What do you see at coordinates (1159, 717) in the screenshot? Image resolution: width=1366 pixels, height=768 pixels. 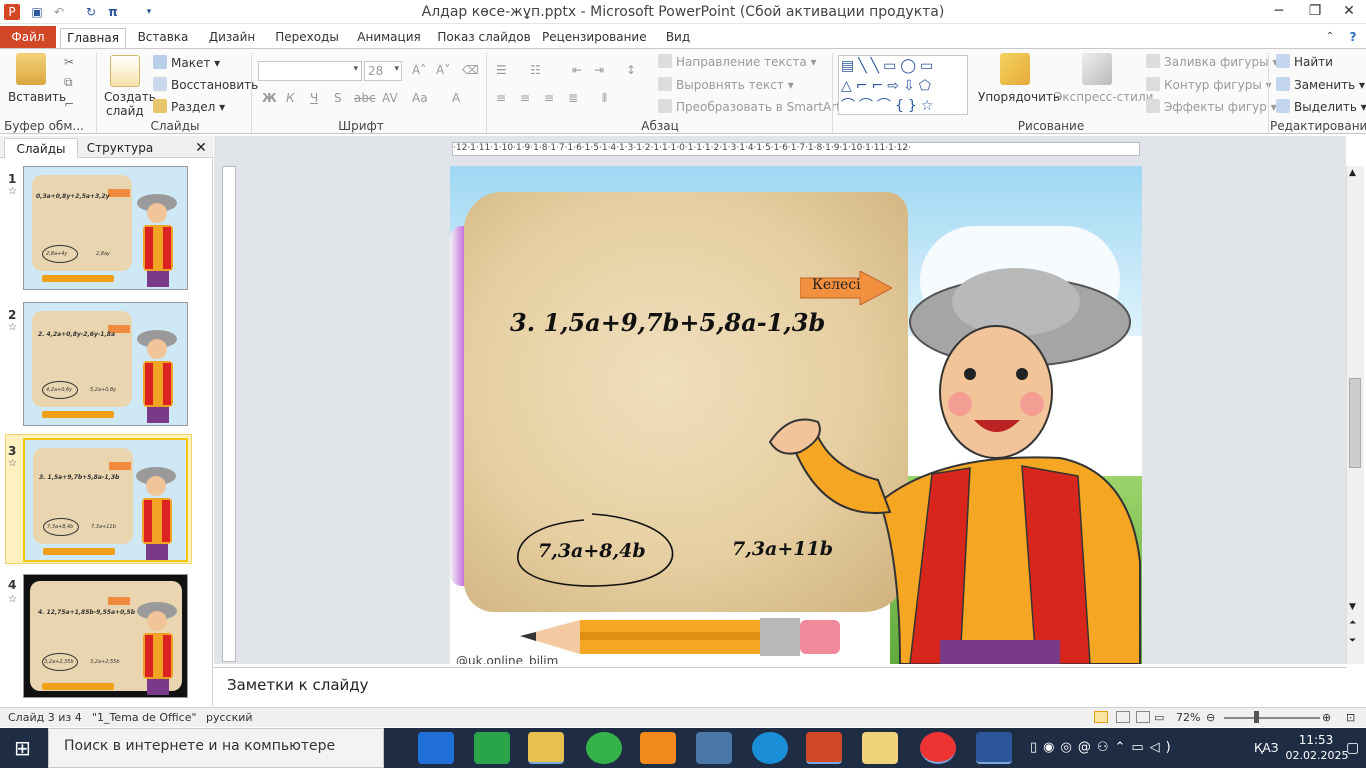 I see `slideshow-icon: ▭` at bounding box center [1159, 717].